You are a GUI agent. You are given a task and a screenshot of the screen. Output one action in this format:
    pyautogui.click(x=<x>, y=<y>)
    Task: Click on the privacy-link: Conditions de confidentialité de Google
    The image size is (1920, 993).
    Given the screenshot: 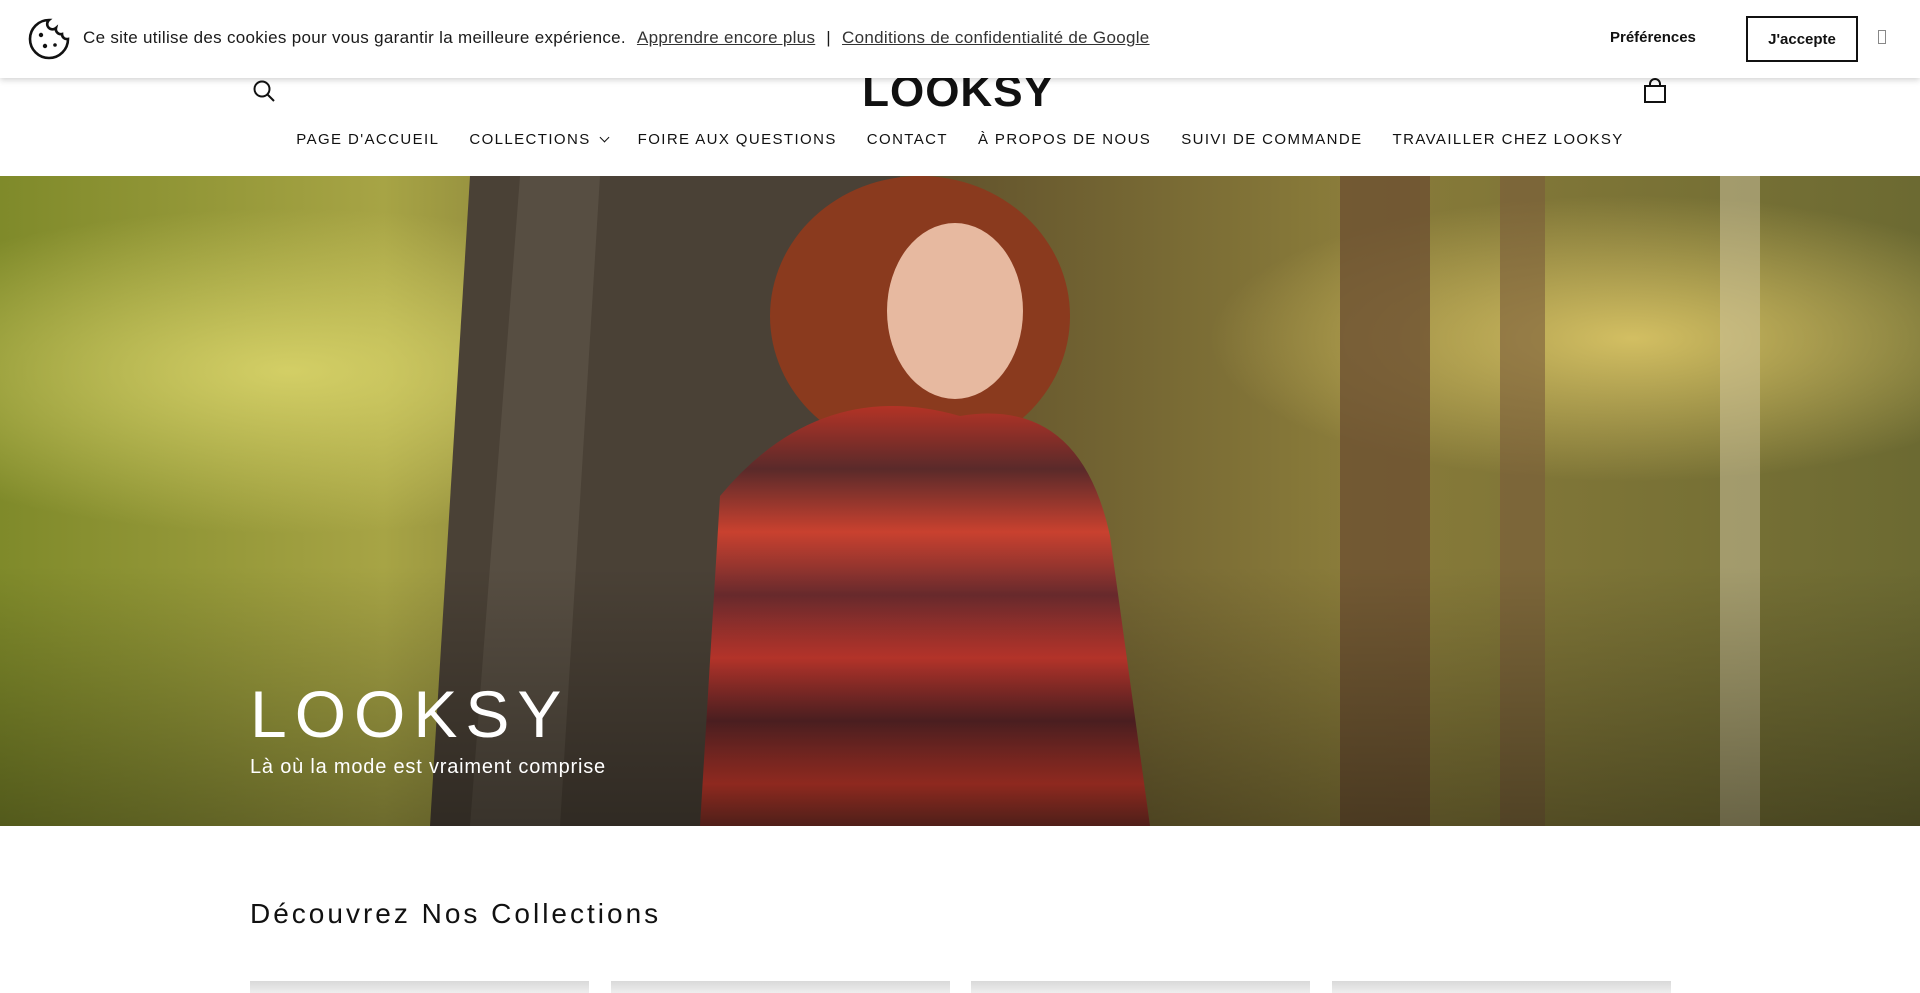 What is the action you would take?
    pyautogui.click(x=996, y=37)
    